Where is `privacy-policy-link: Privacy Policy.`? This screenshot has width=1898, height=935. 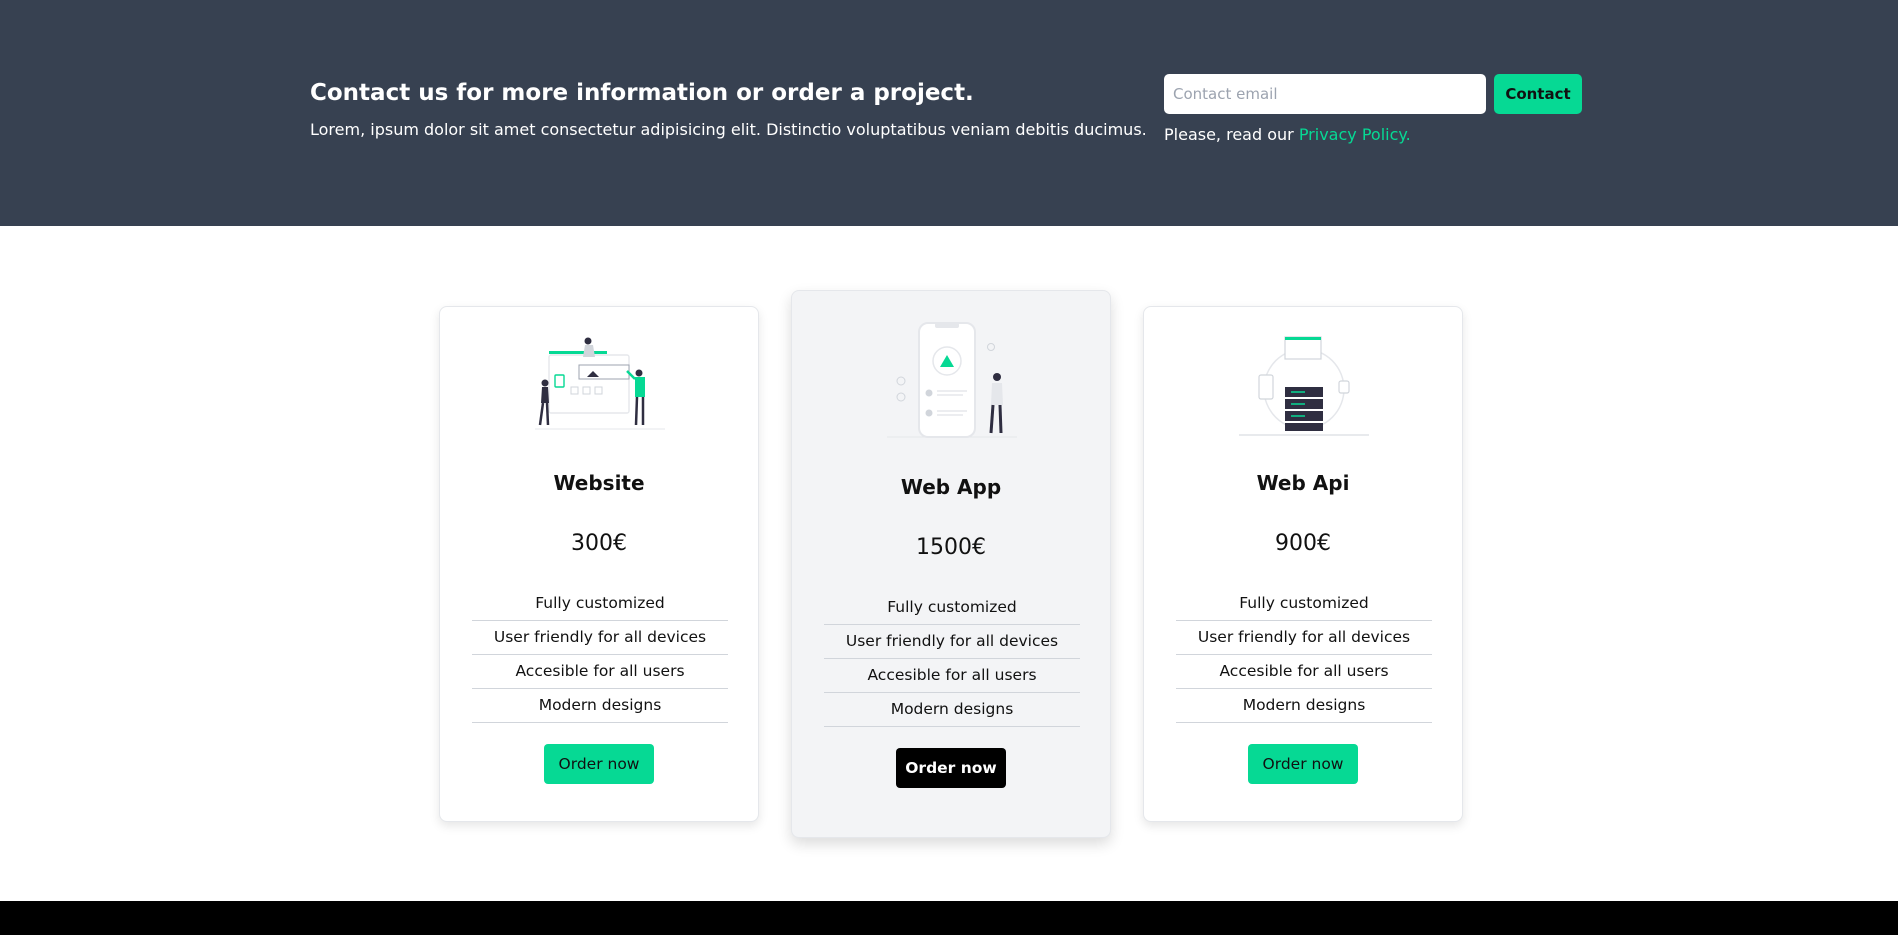 privacy-policy-link: Privacy Policy. is located at coordinates (1355, 134).